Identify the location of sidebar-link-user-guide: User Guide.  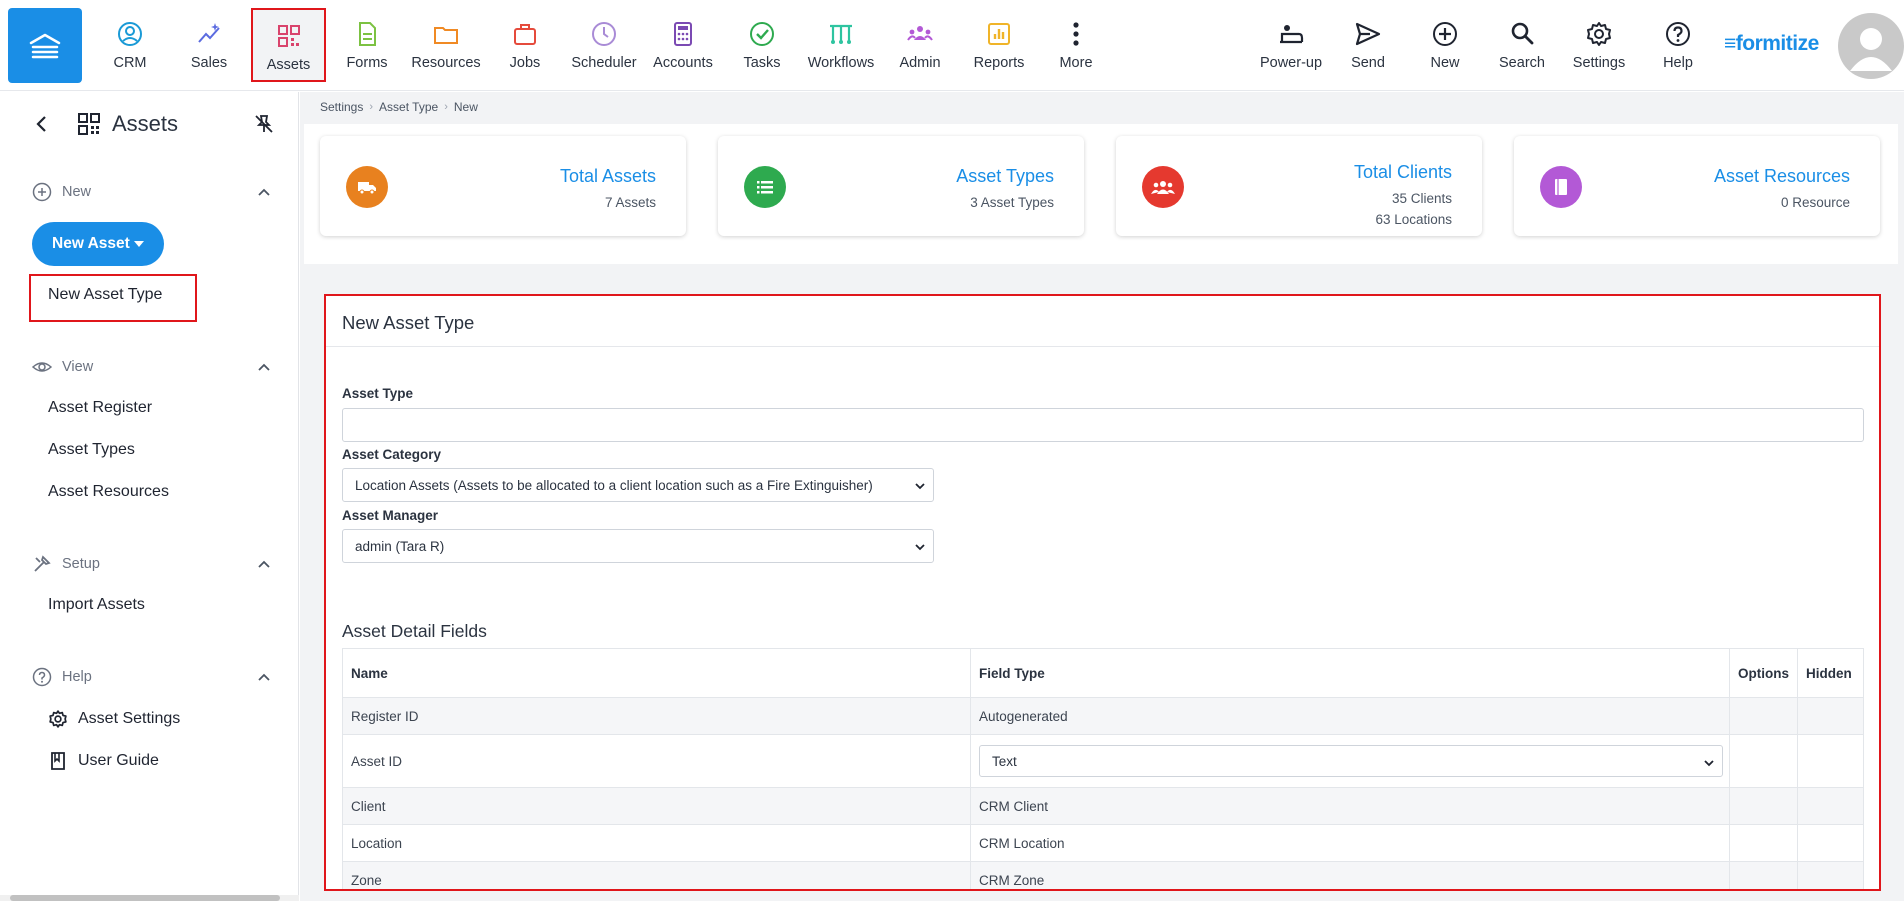
(103, 761).